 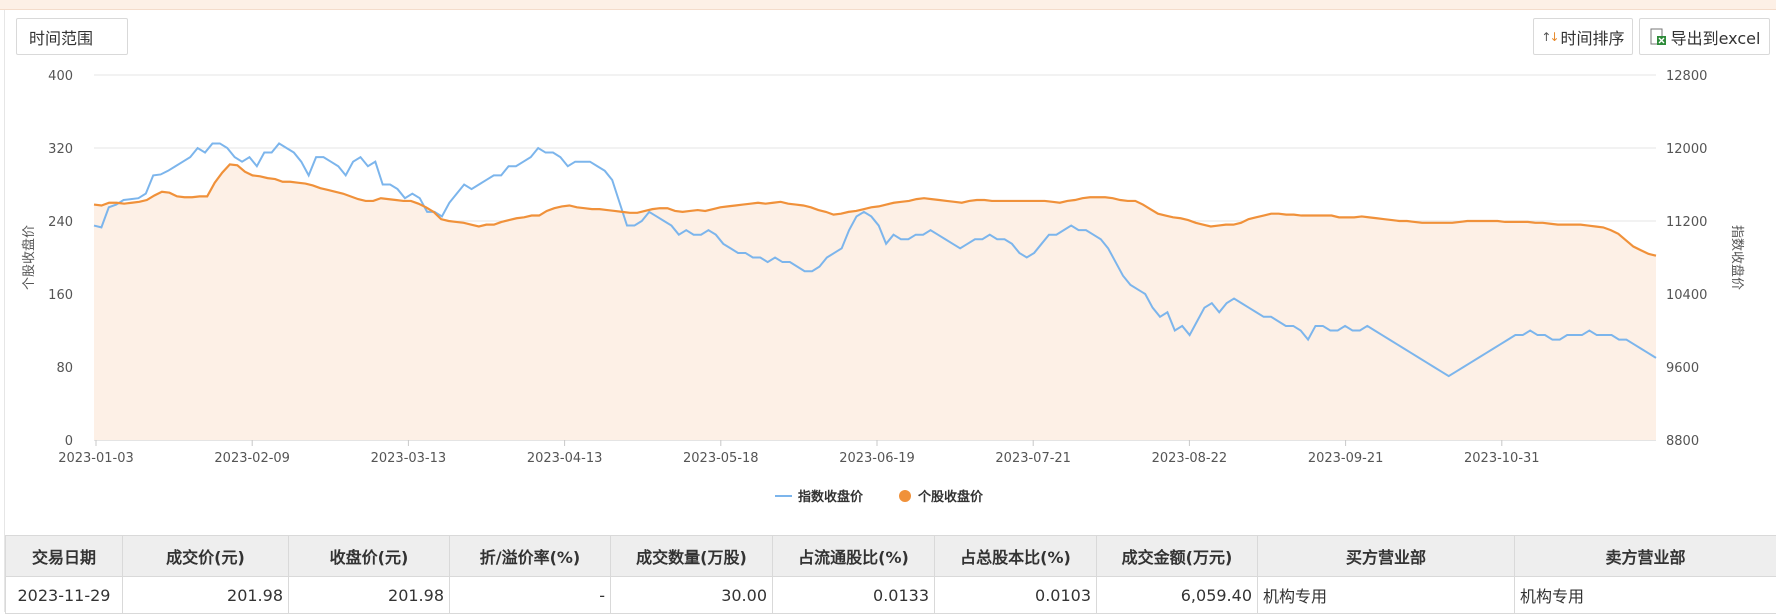 I want to click on col-header-date: 交易日期, so click(x=64, y=556).